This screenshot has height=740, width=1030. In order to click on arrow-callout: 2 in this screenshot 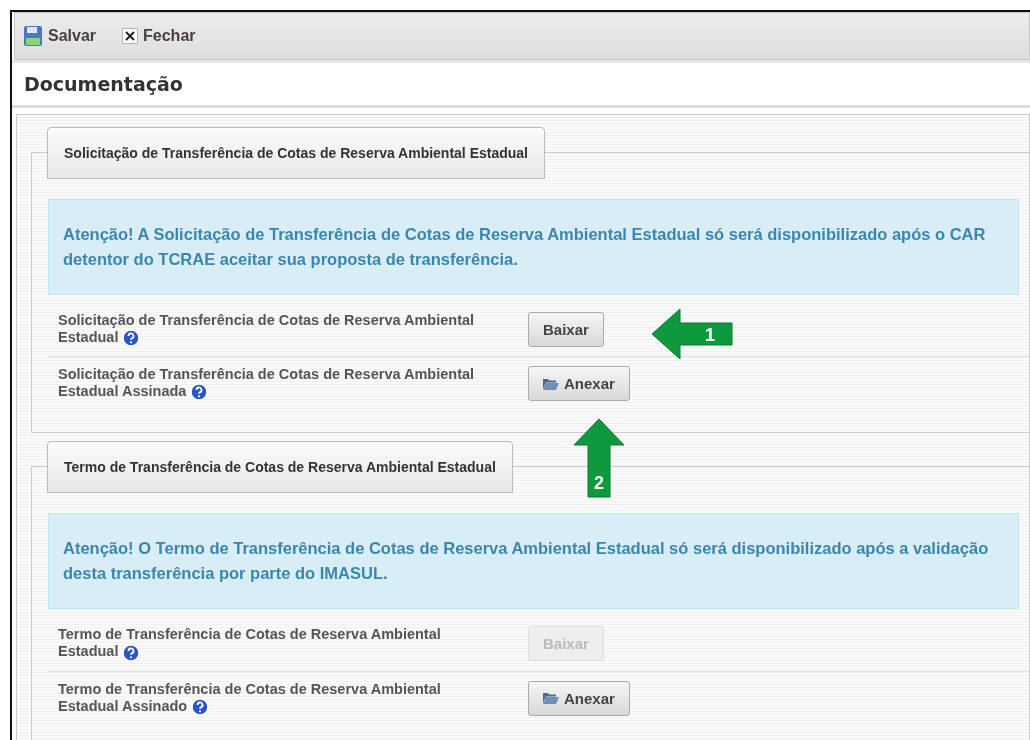, I will do `click(599, 458)`.